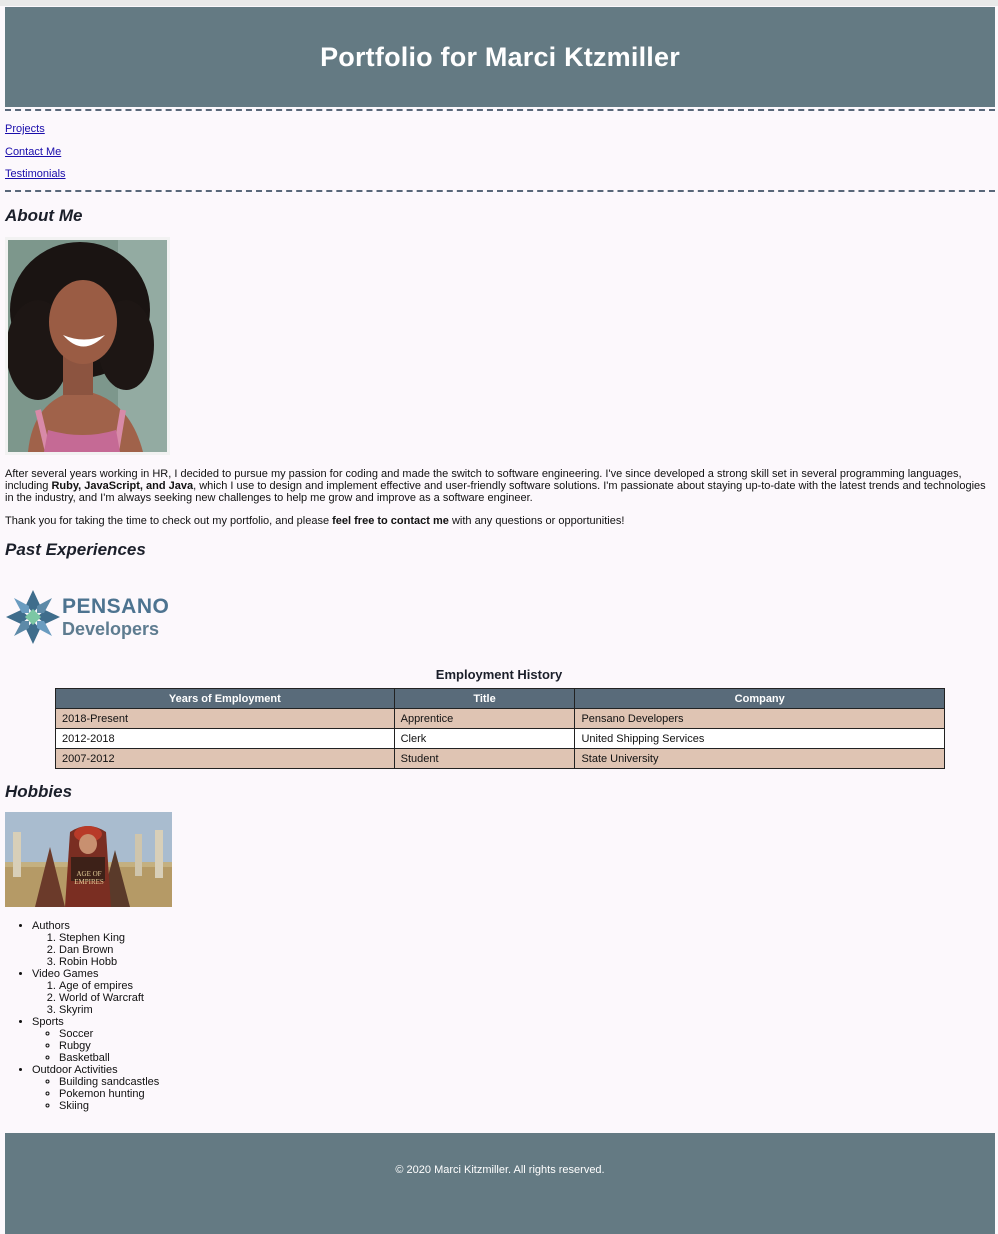 The image size is (998, 1234). Describe the element at coordinates (116, 606) in the screenshot. I see `logo-text-pensano: PENSANO` at that location.